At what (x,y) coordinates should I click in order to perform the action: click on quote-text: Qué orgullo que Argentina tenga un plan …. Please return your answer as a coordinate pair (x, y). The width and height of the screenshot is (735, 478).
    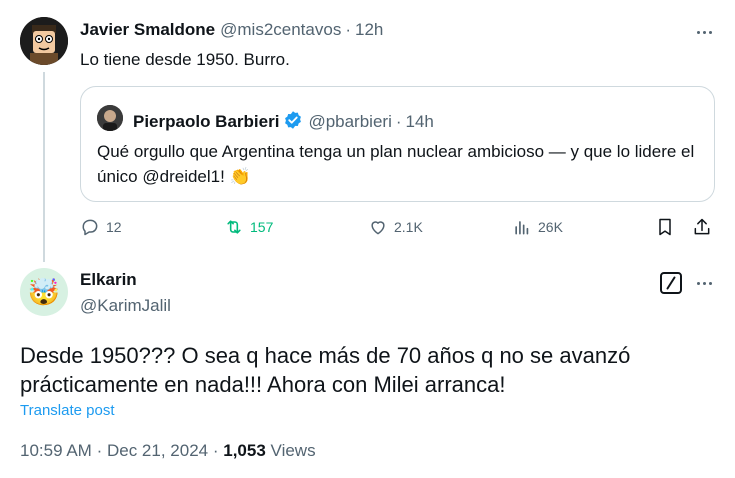
    Looking at the image, I should click on (396, 164).